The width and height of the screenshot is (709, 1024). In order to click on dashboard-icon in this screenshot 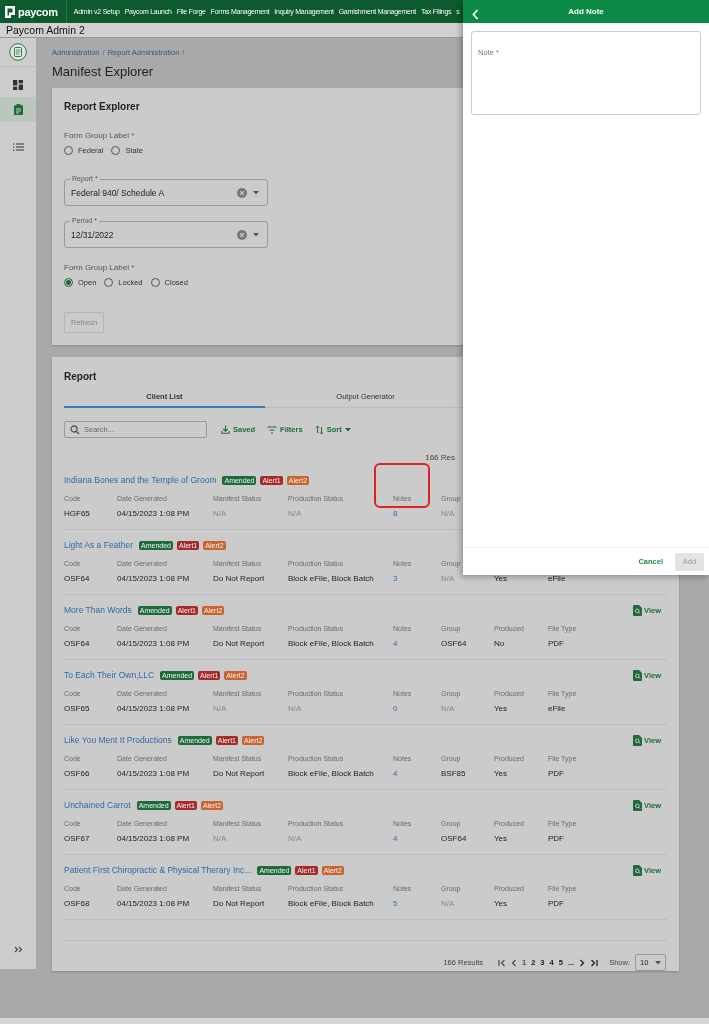, I will do `click(18, 84)`.